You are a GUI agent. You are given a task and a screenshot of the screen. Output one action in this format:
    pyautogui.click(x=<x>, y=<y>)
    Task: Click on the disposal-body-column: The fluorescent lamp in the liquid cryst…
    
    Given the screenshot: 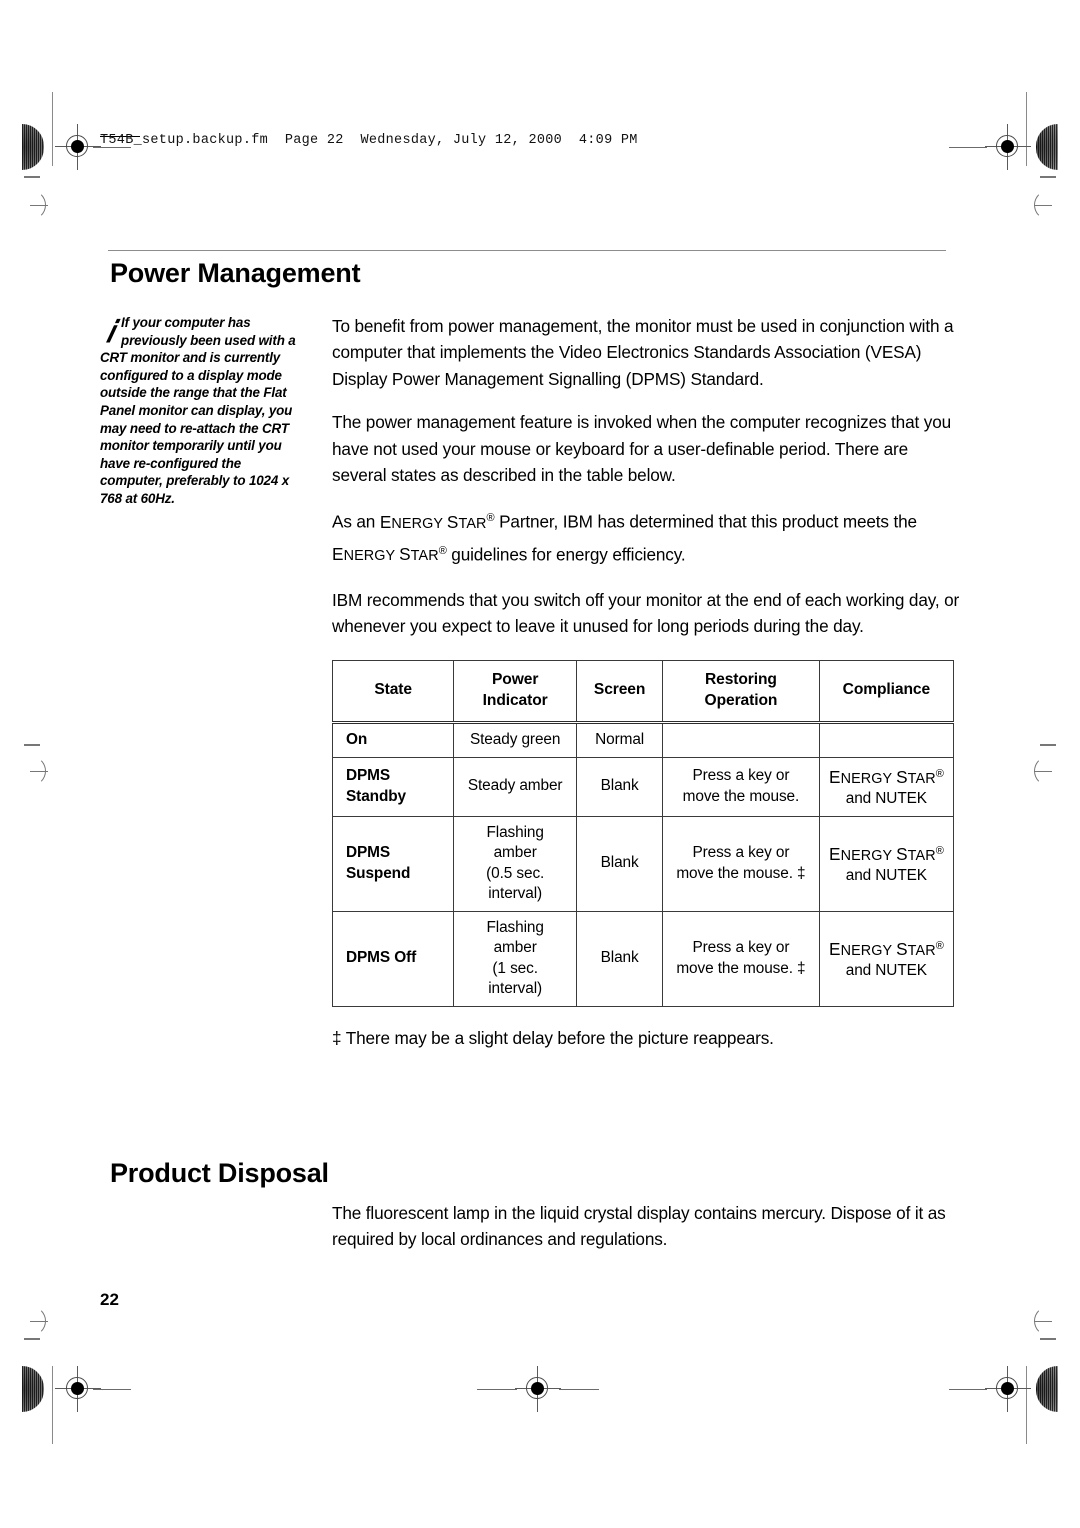 What is the action you would take?
    pyautogui.click(x=647, y=1235)
    